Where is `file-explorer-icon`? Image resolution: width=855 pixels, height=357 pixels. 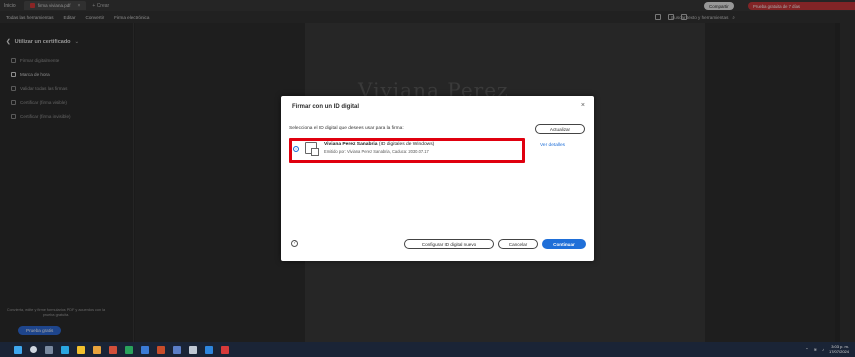 file-explorer-icon is located at coordinates (81, 349).